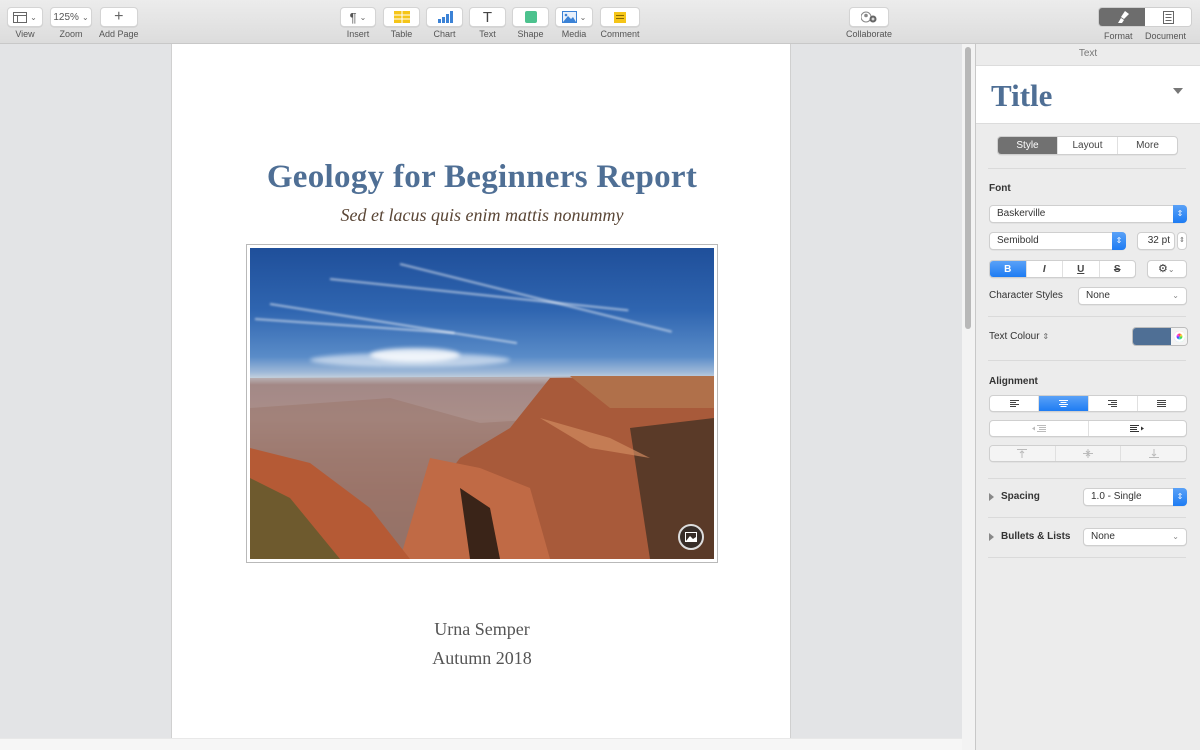  Describe the element at coordinates (1080, 269) in the screenshot. I see `underline-button: U` at that location.